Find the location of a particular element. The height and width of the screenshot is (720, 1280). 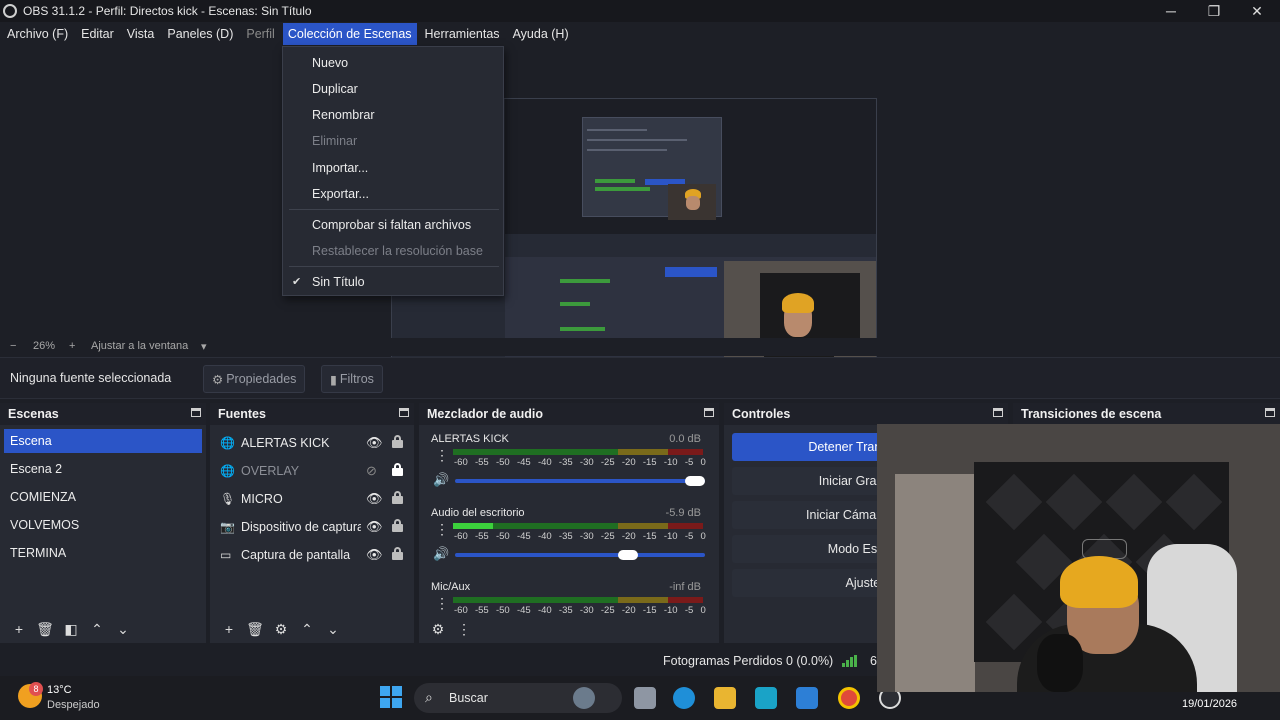

edge-browser-icon is located at coordinates (684, 698).